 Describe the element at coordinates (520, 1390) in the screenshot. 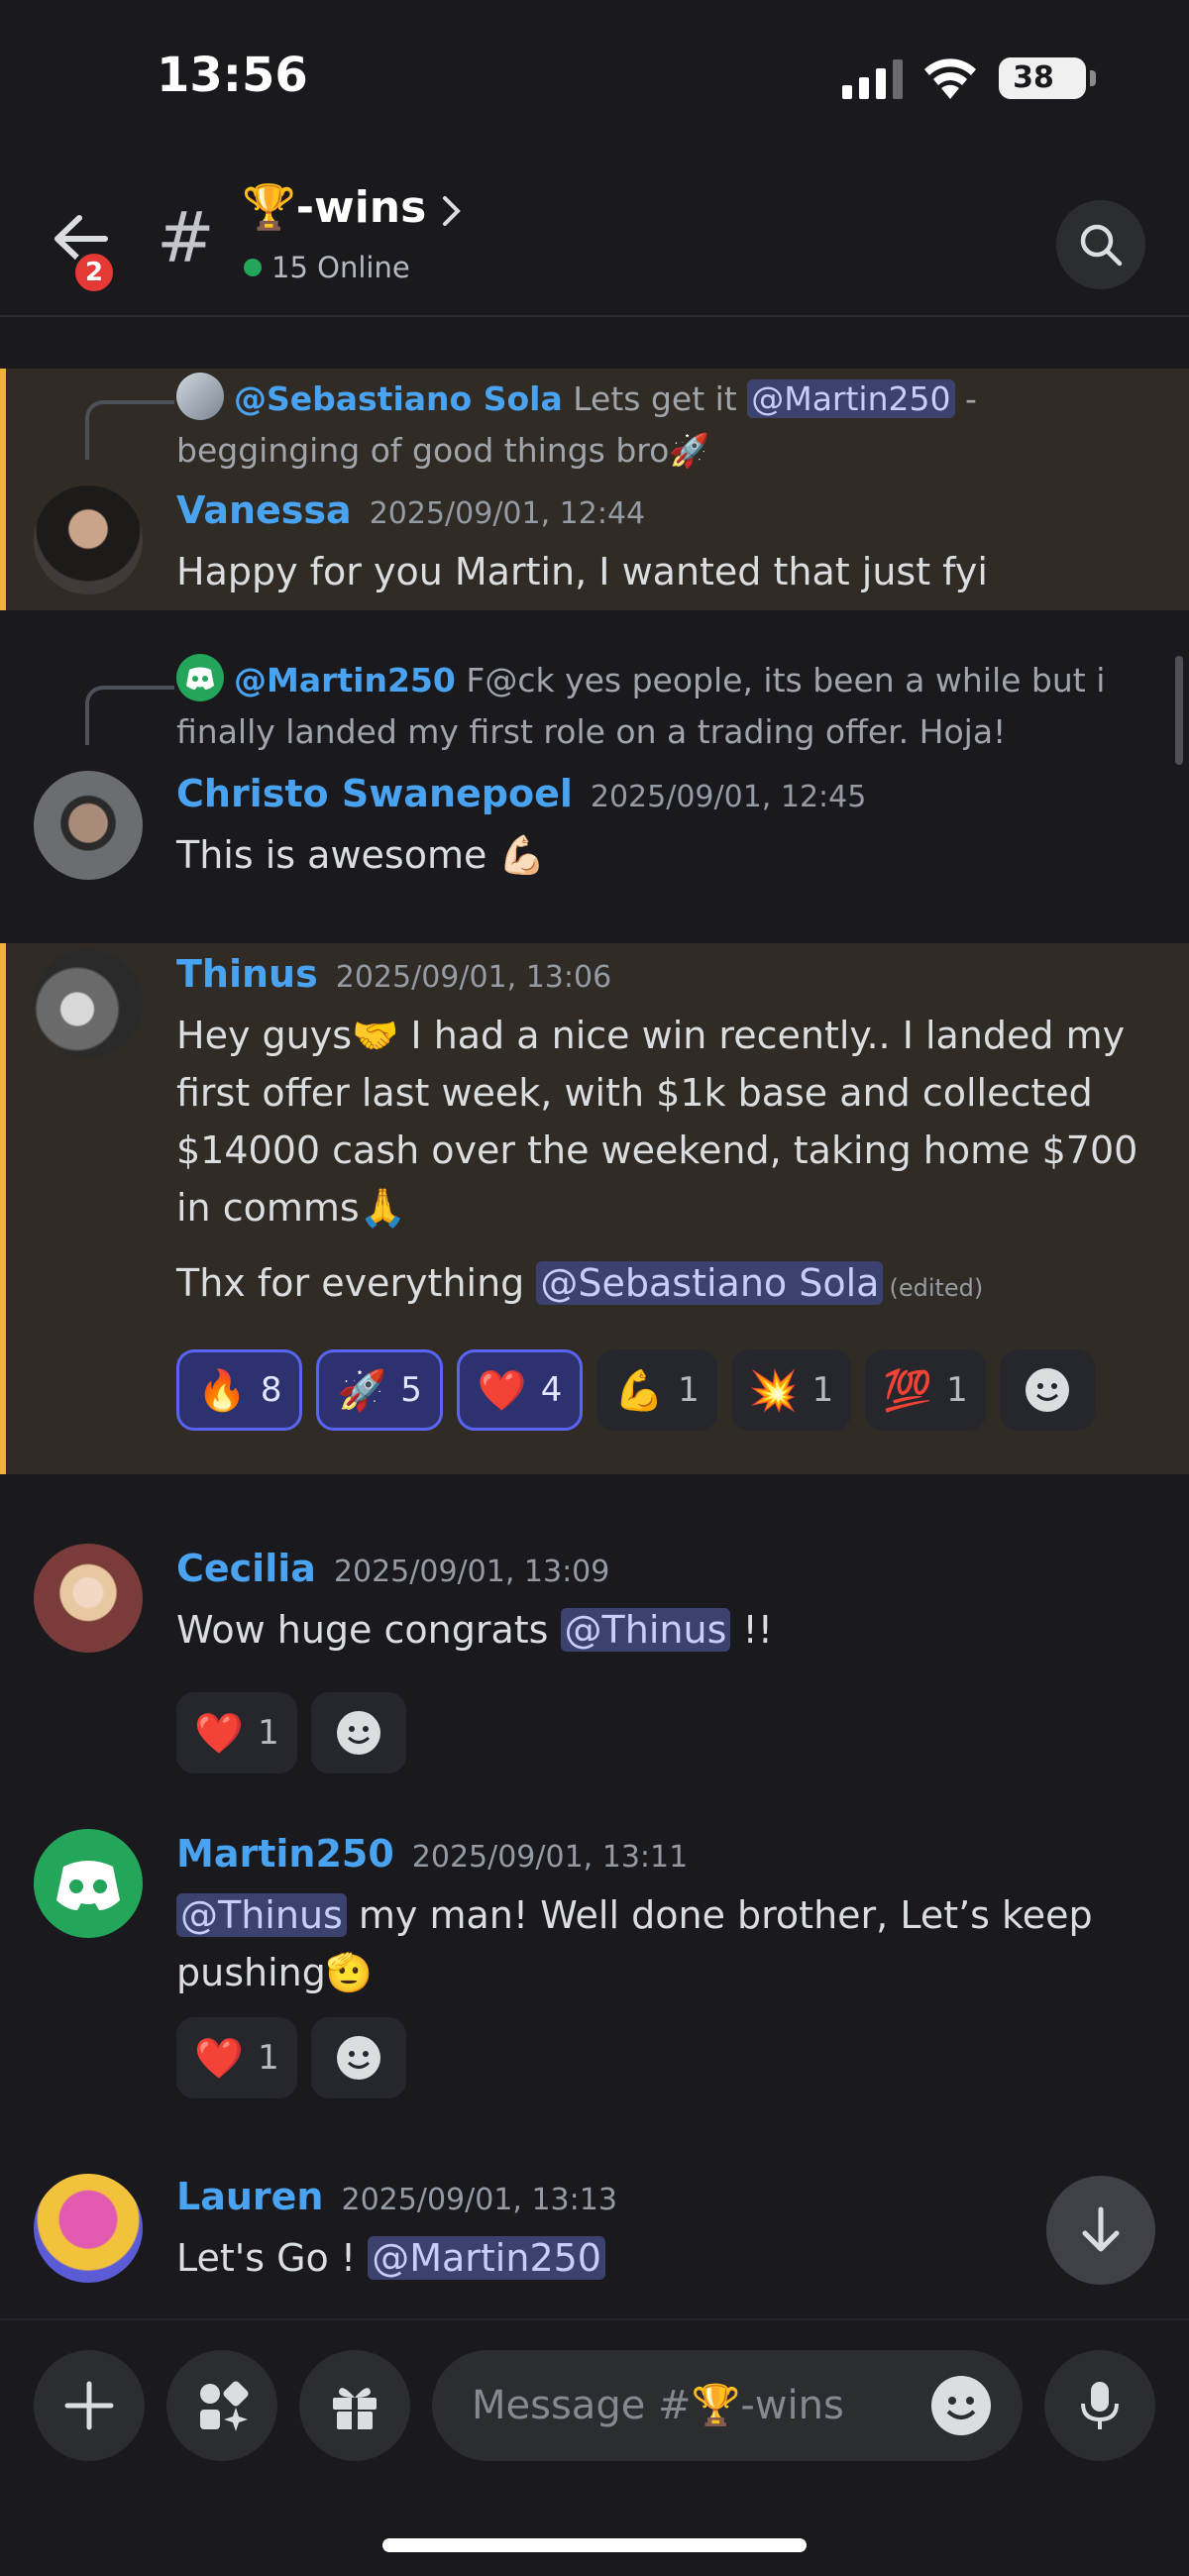

I see `reaction-heart: ❤️ 4` at that location.